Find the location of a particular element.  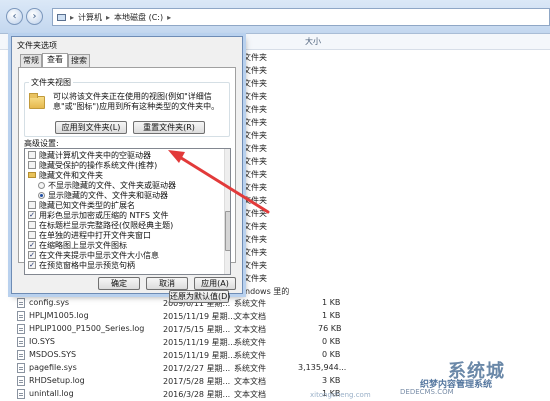

forward-button: › is located at coordinates (34, 16).